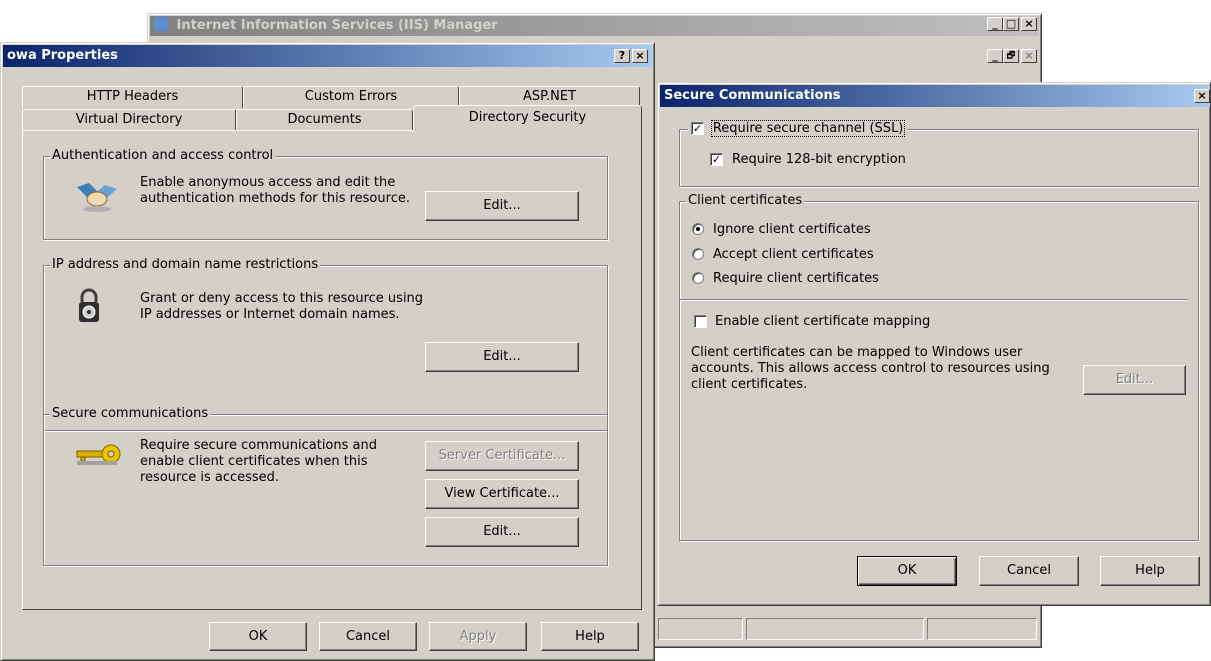  What do you see at coordinates (132, 97) in the screenshot?
I see `tab-http-headers: HTTP Headers` at bounding box center [132, 97].